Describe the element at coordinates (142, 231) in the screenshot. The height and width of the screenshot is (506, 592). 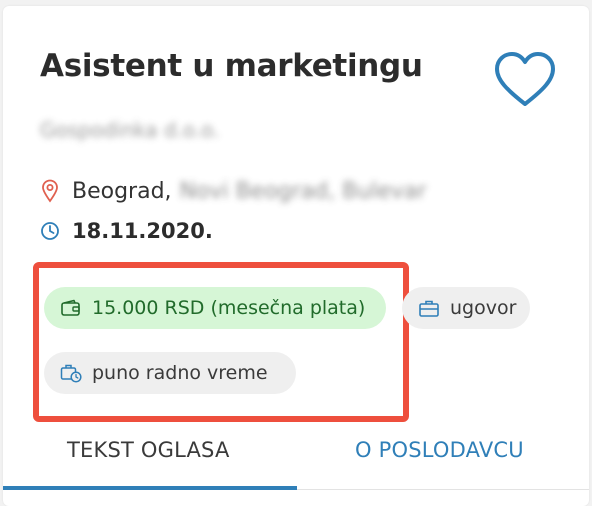
I see `post-date: 18.11.2020.` at that location.